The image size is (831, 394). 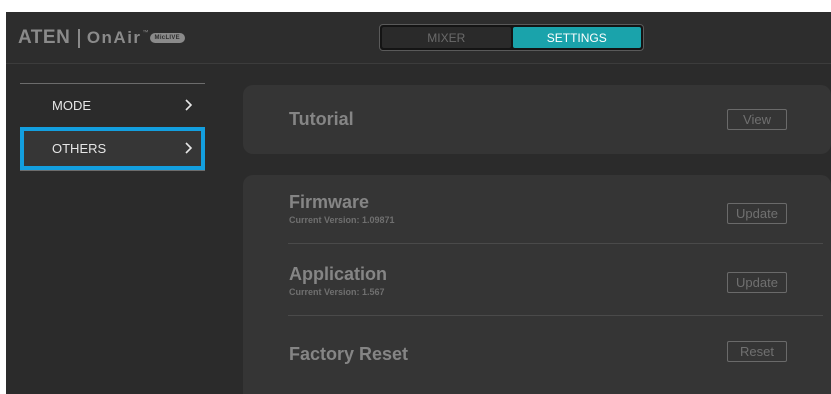 I want to click on view-switcher: MIXER SETTINGS, so click(x=511, y=37).